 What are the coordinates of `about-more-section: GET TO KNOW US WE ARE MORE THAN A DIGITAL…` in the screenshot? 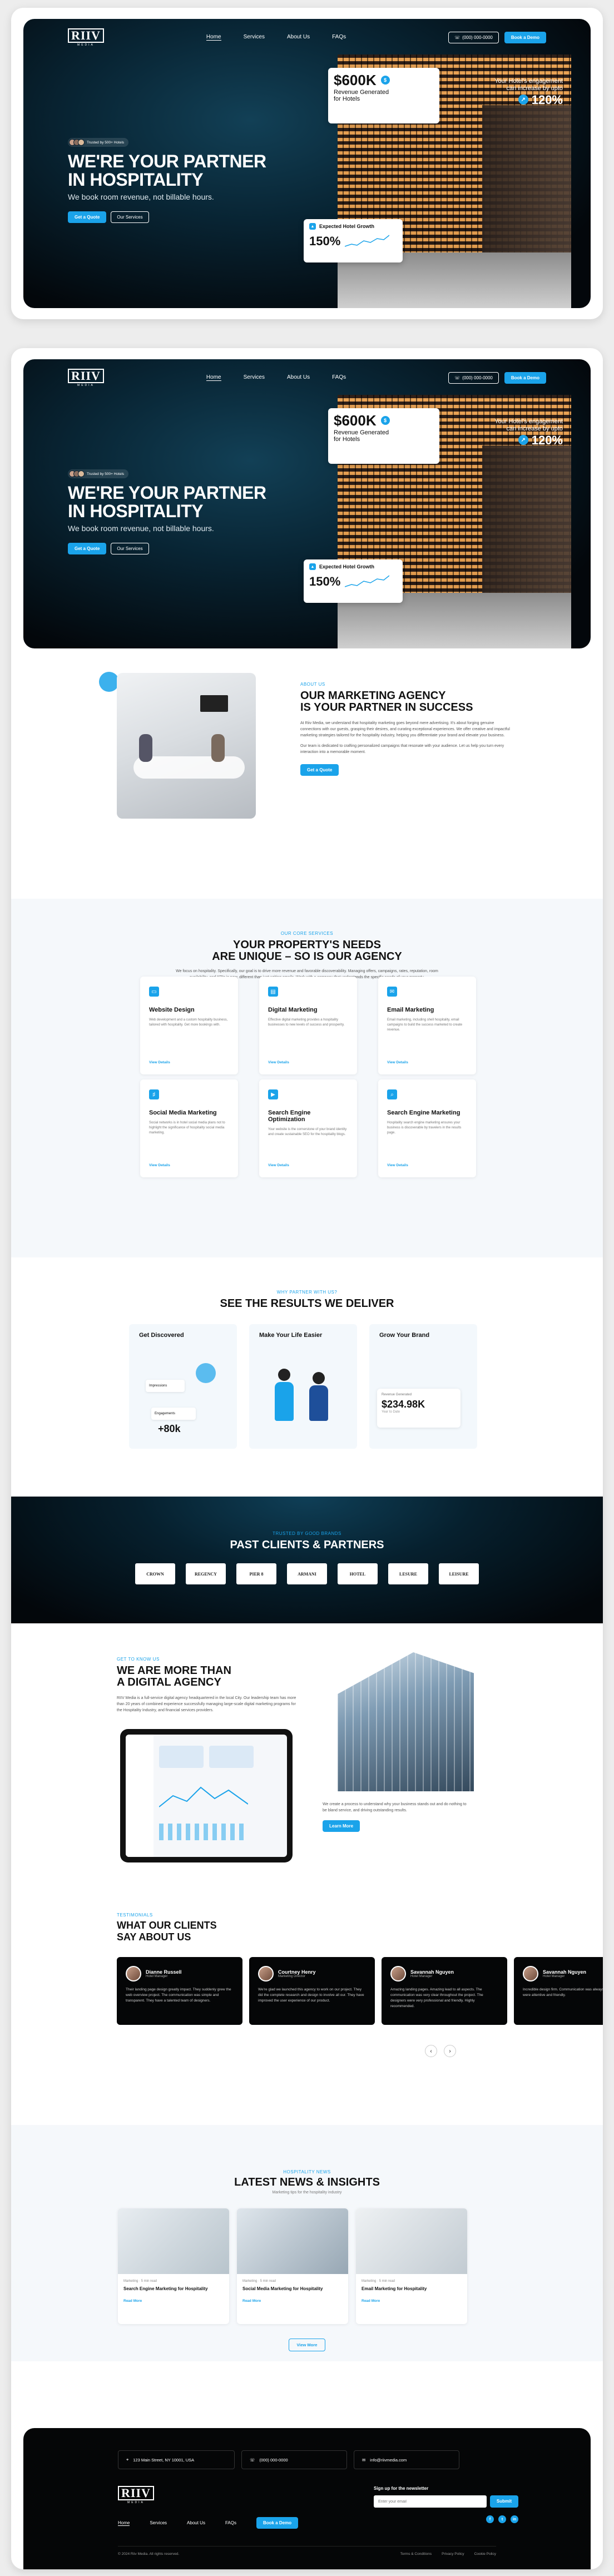 It's located at (307, 1768).